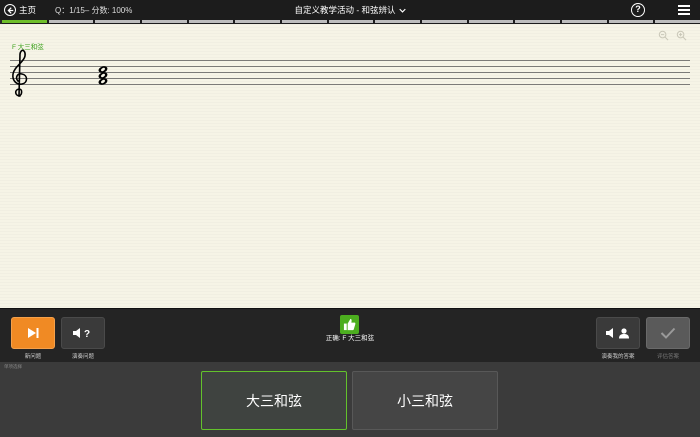 The height and width of the screenshot is (437, 700). Describe the element at coordinates (10, 10) in the screenshot. I see `back-arrow-icon` at that location.